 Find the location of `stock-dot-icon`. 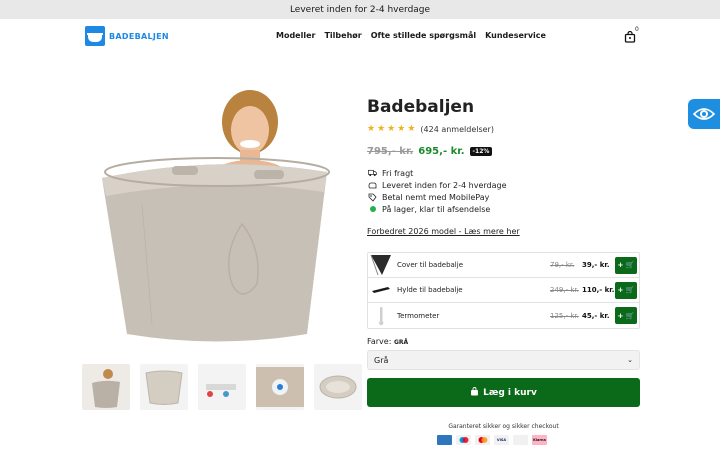

stock-dot-icon is located at coordinates (372, 209).